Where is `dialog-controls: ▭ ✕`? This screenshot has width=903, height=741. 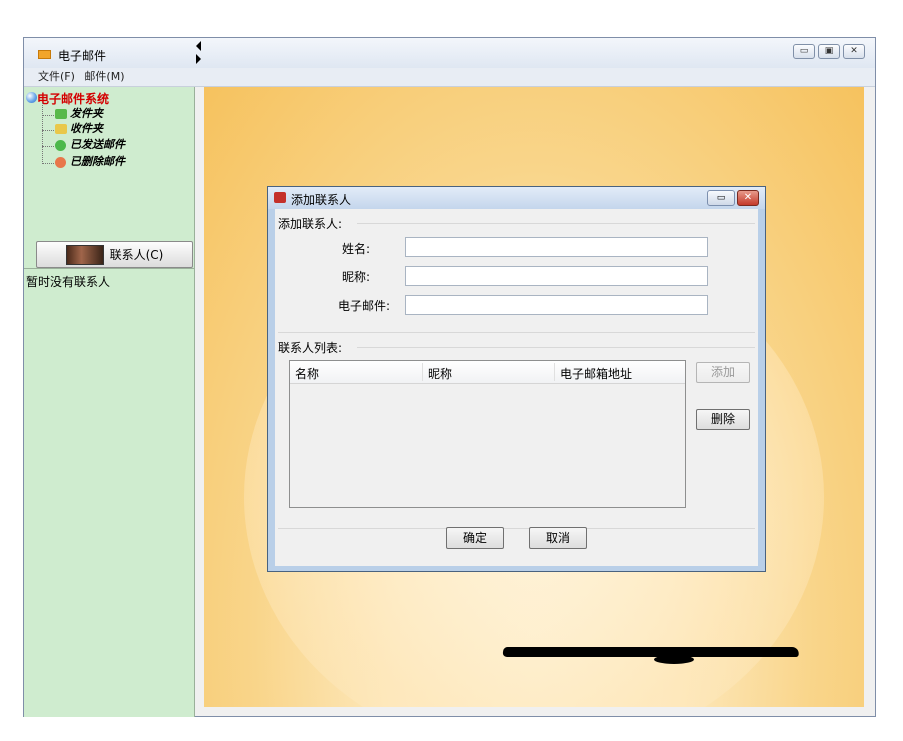 dialog-controls: ▭ ✕ is located at coordinates (733, 198).